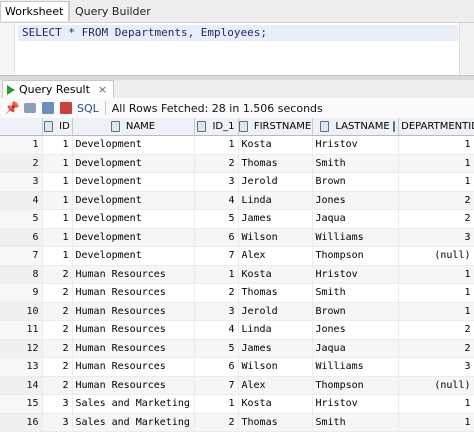 The width and height of the screenshot is (474, 432). Describe the element at coordinates (237, 219) in the screenshot. I see `table-row: 5 1 Development 5 James Jaqua 2` at that location.